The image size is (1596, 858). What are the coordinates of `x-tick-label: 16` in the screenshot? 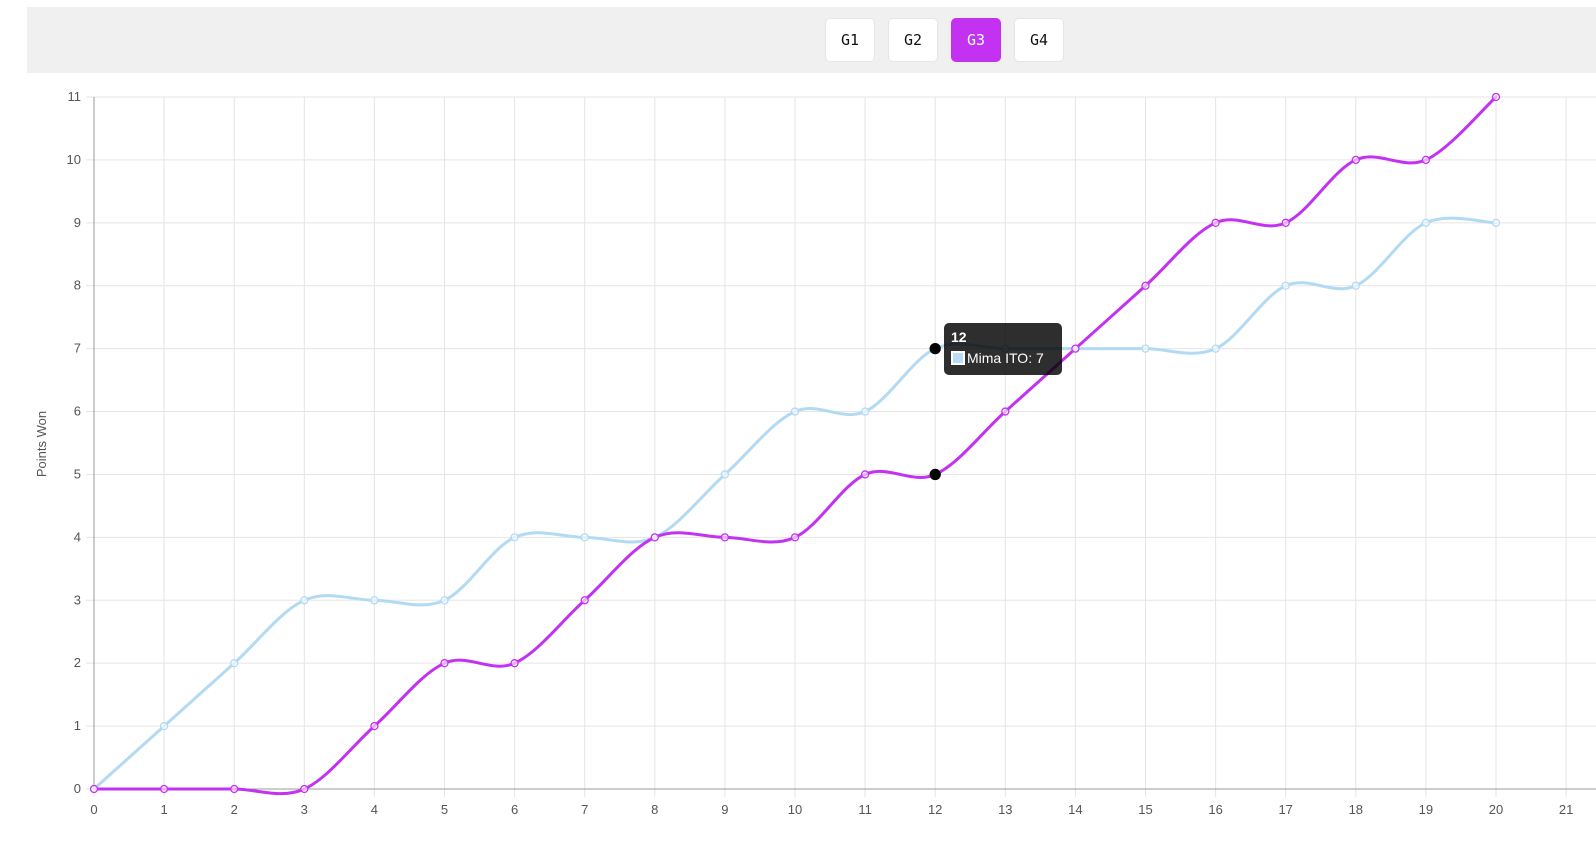 It's located at (1215, 809).